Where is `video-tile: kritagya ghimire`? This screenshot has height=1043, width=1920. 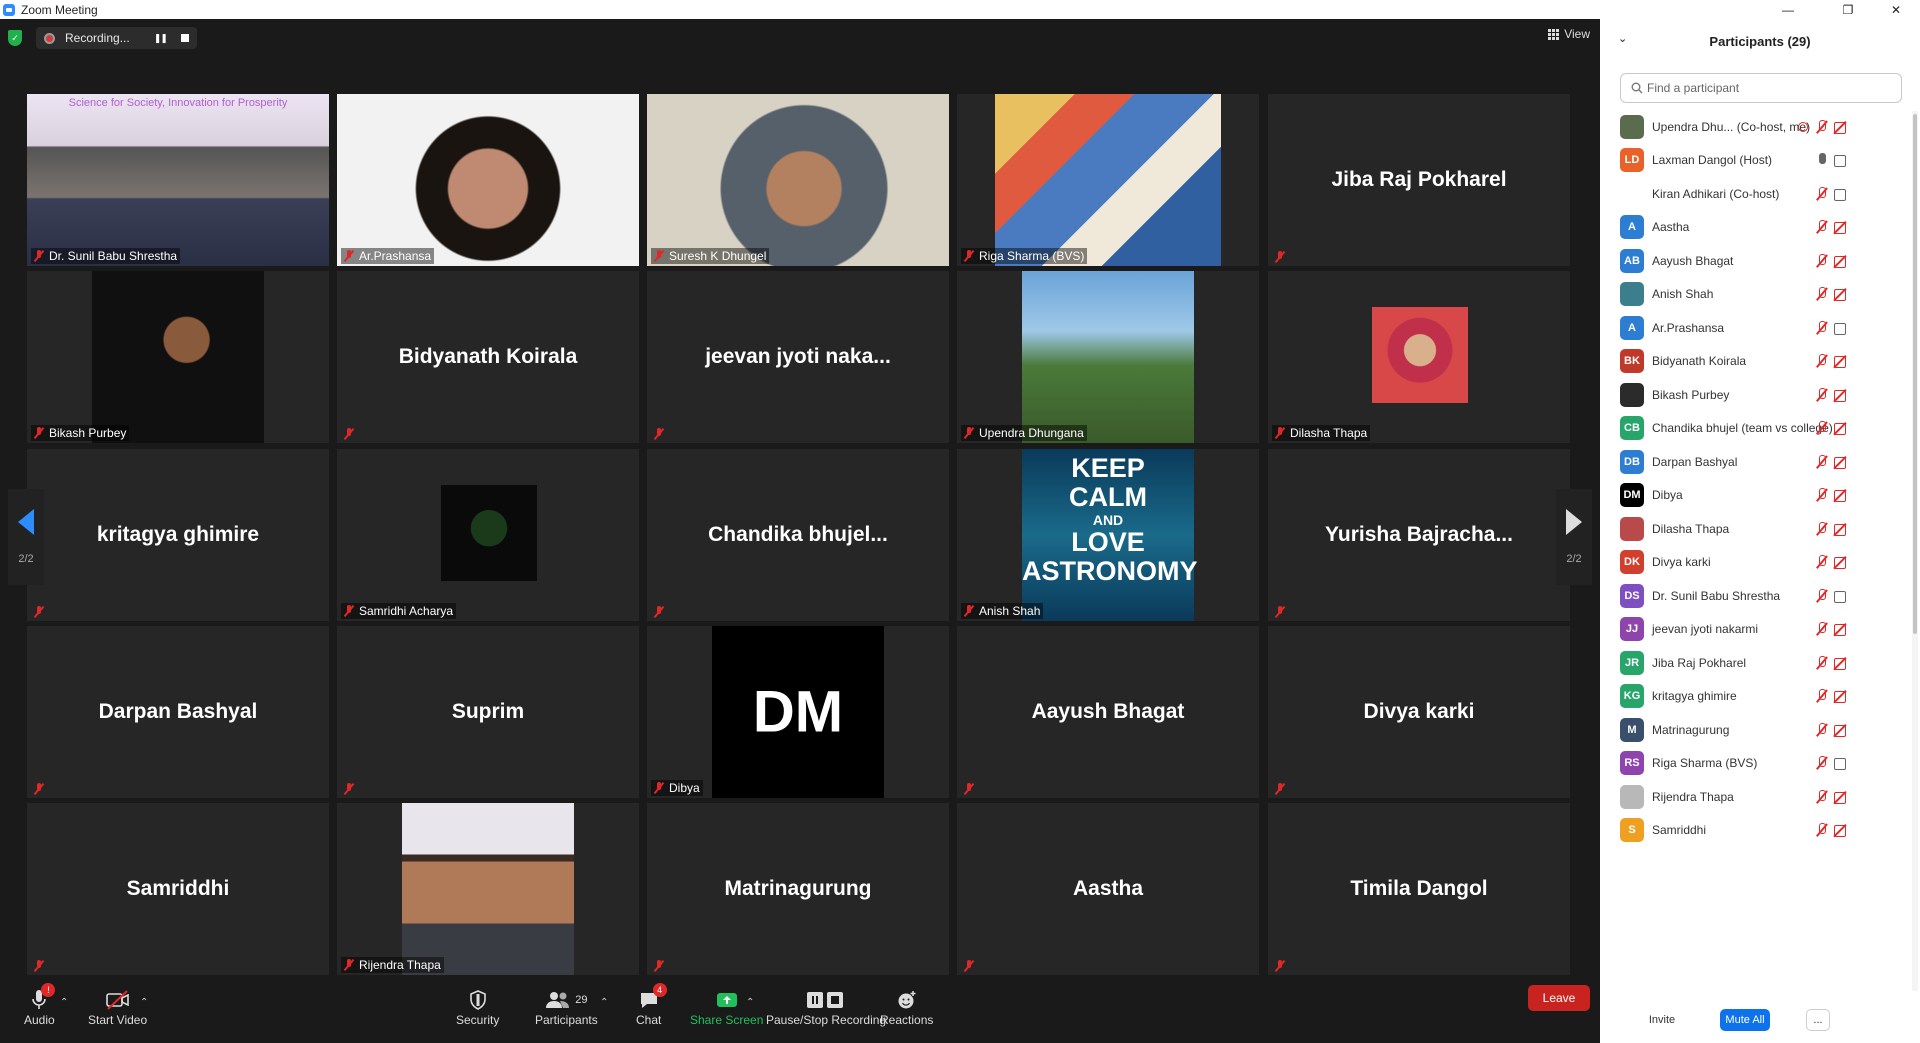 video-tile: kritagya ghimire is located at coordinates (178, 535).